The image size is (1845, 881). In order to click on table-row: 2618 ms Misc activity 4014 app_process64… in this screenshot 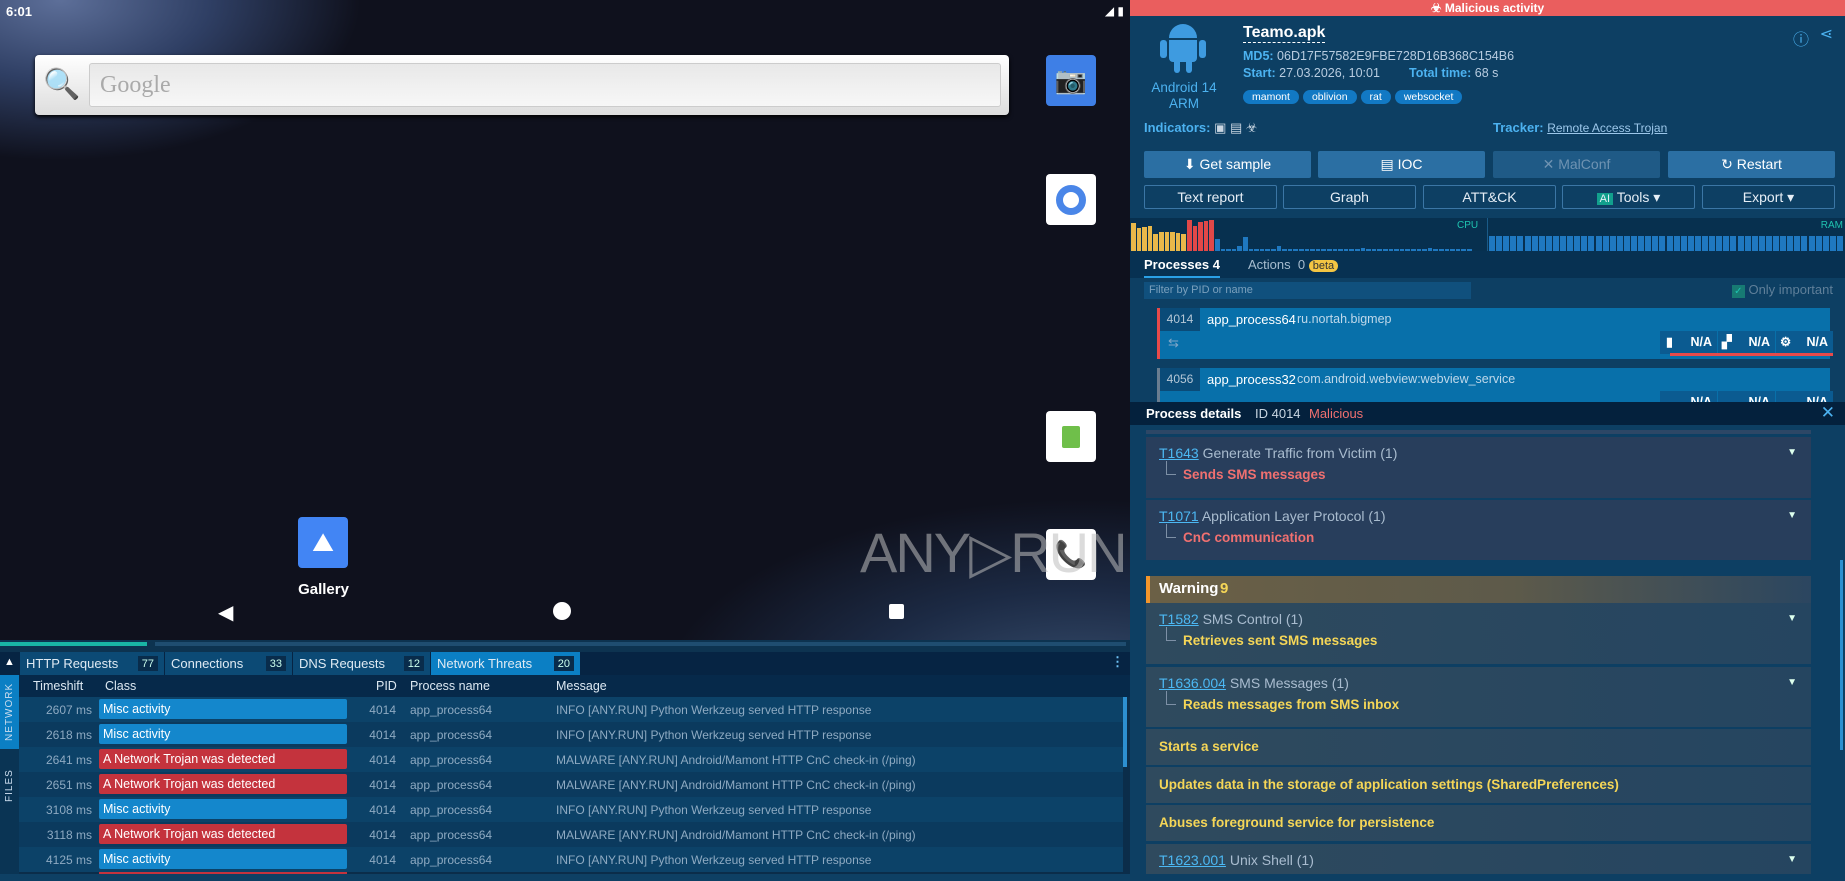, I will do `click(571, 734)`.